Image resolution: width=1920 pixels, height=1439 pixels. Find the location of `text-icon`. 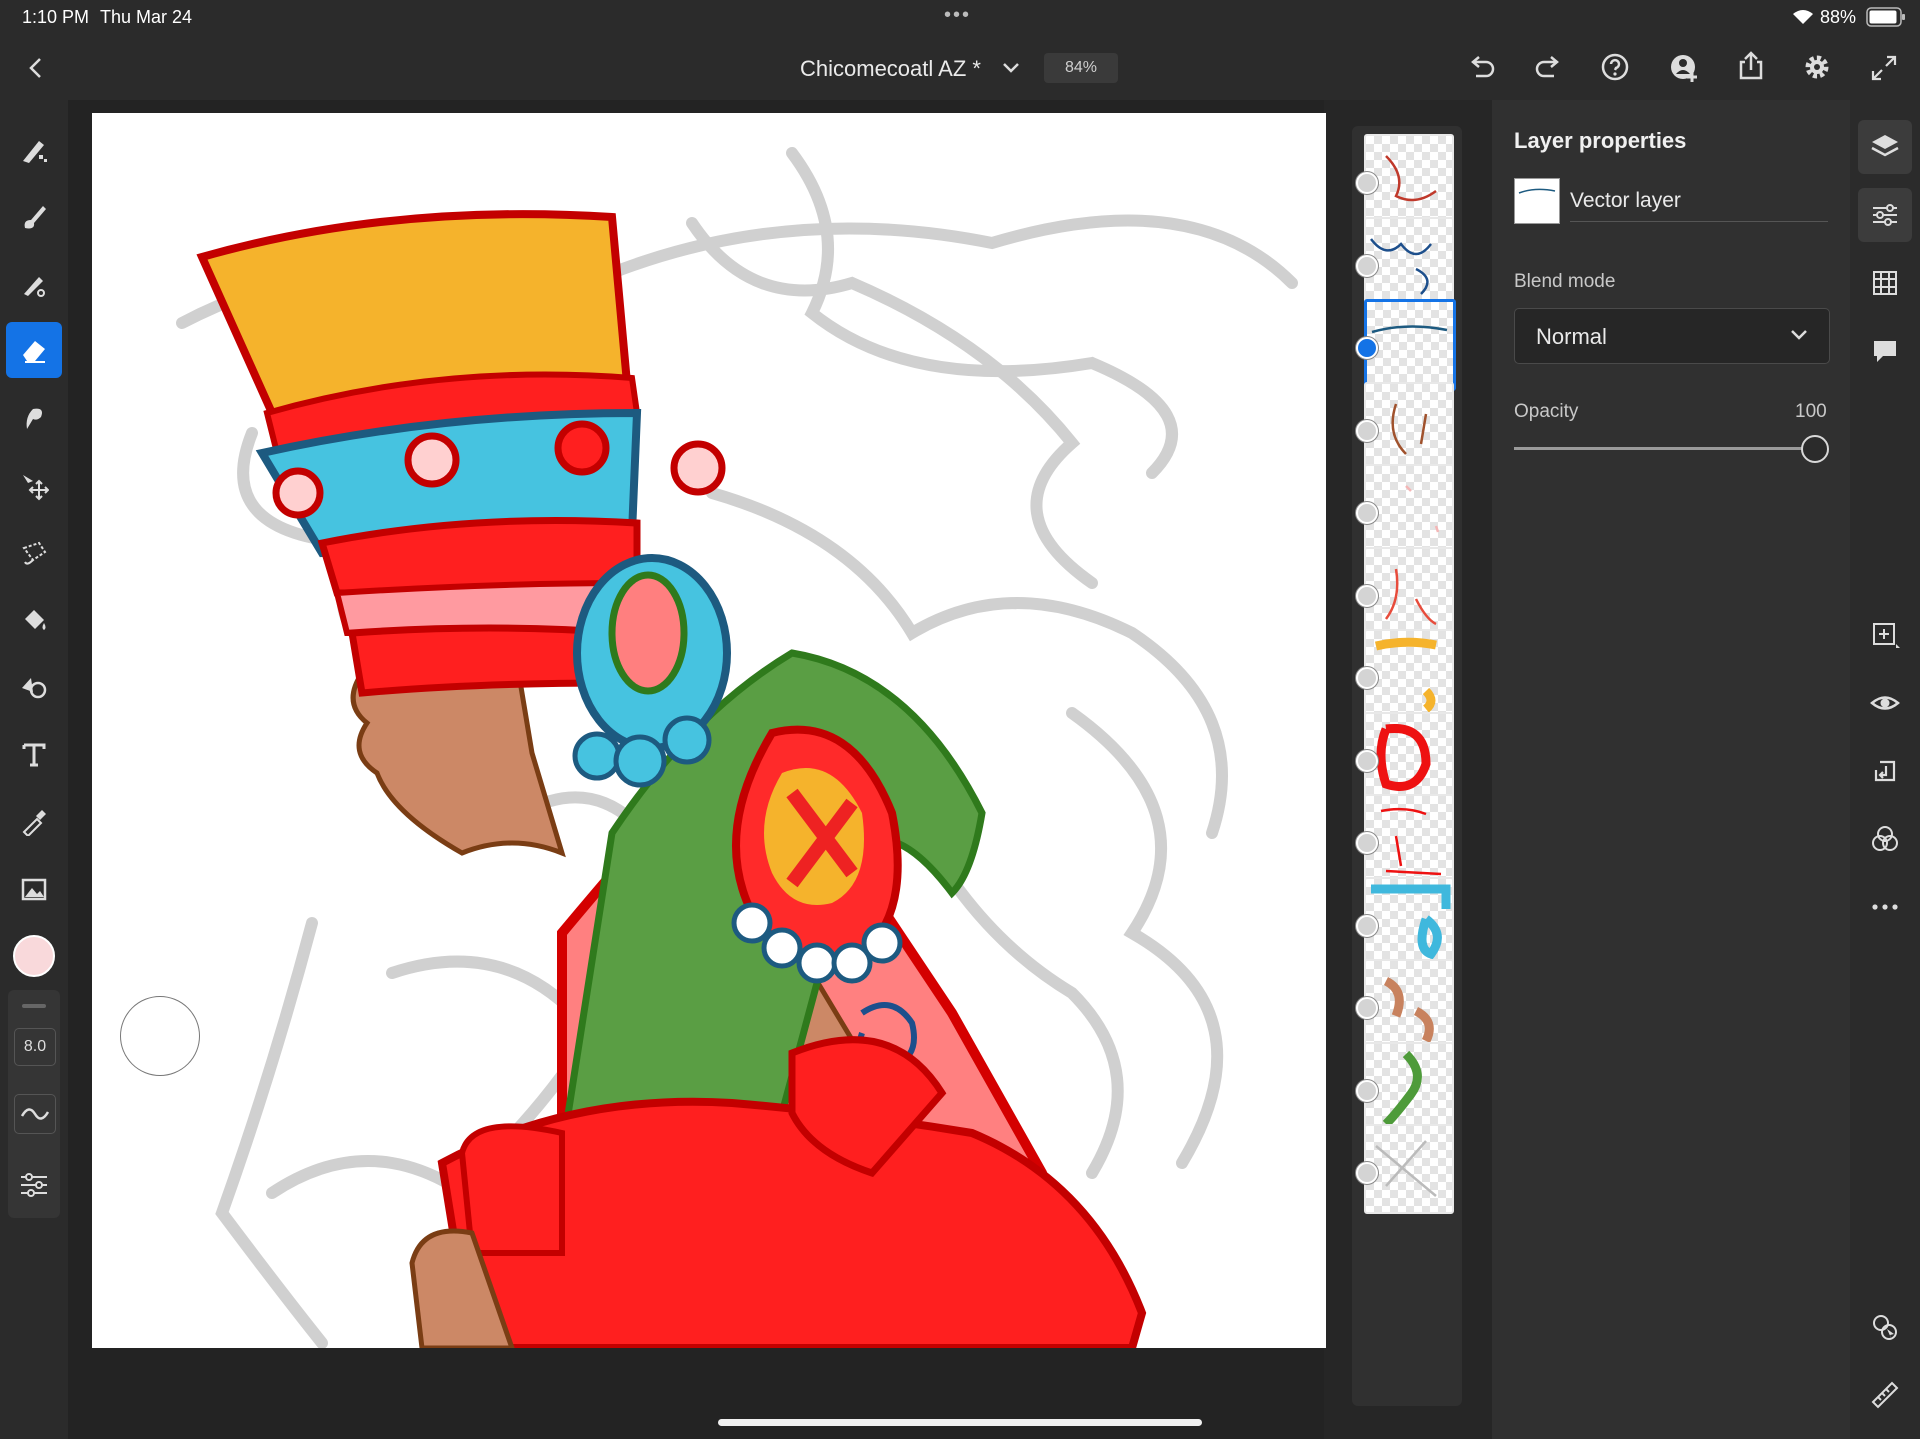

text-icon is located at coordinates (34, 755).